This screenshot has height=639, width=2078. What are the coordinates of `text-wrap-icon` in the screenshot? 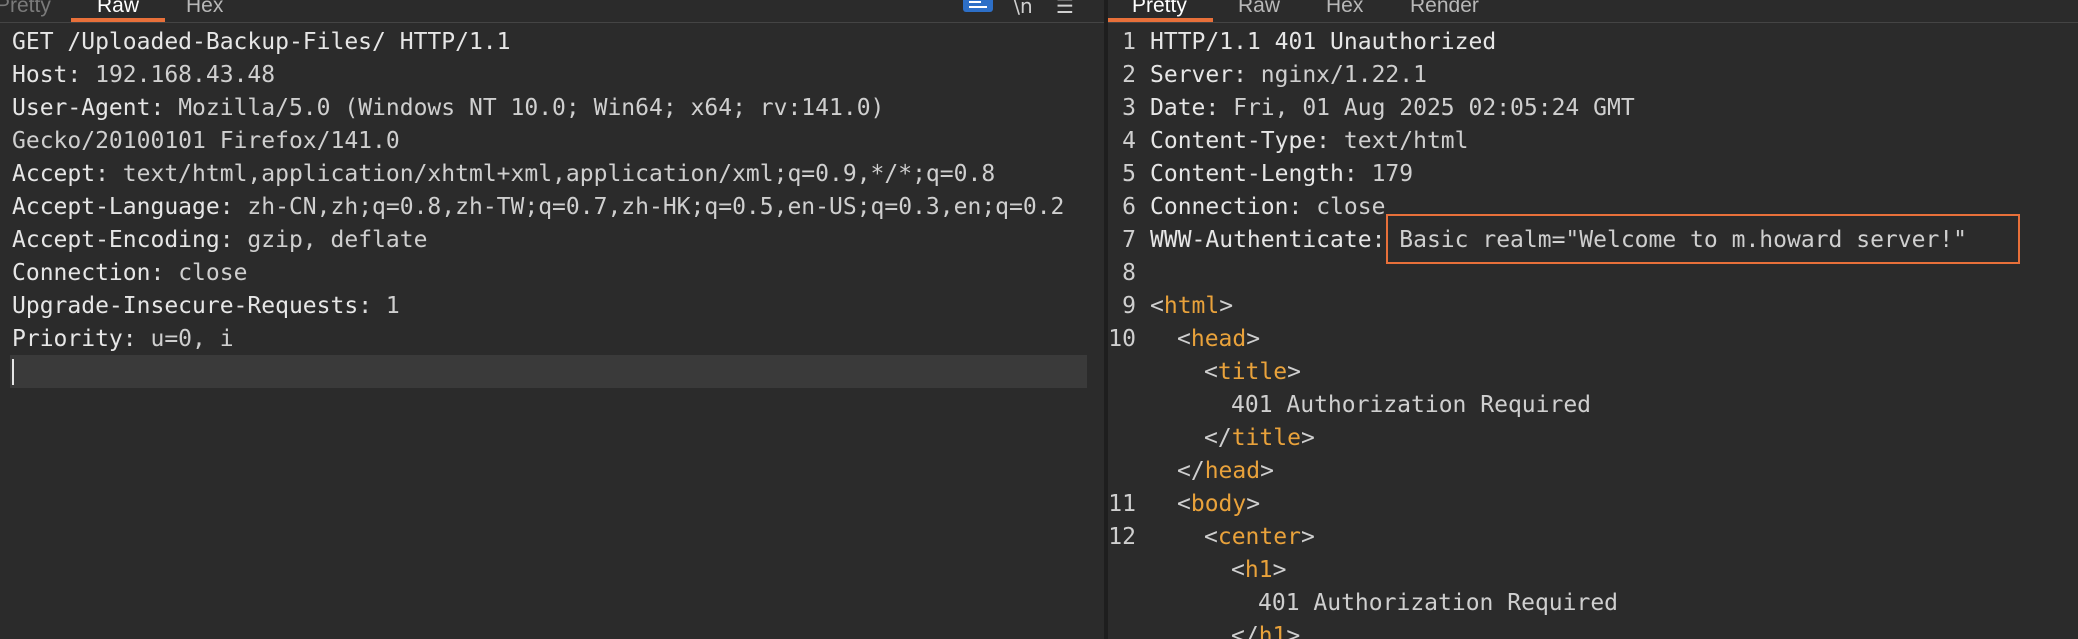 It's located at (978, 6).